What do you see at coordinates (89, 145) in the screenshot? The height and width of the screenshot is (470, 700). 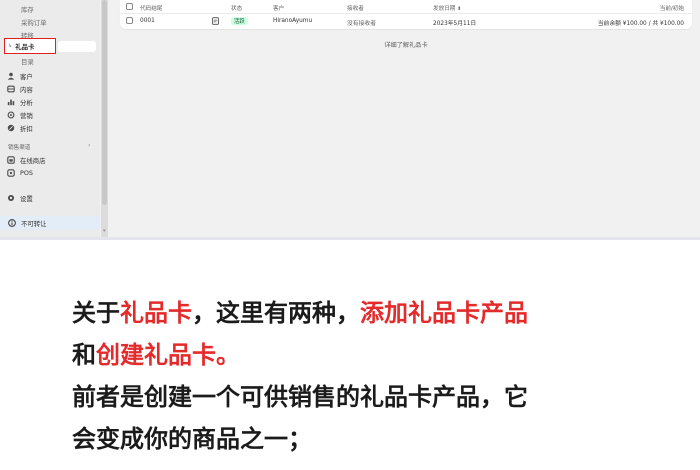 I see `chevron-right-icon: ›` at bounding box center [89, 145].